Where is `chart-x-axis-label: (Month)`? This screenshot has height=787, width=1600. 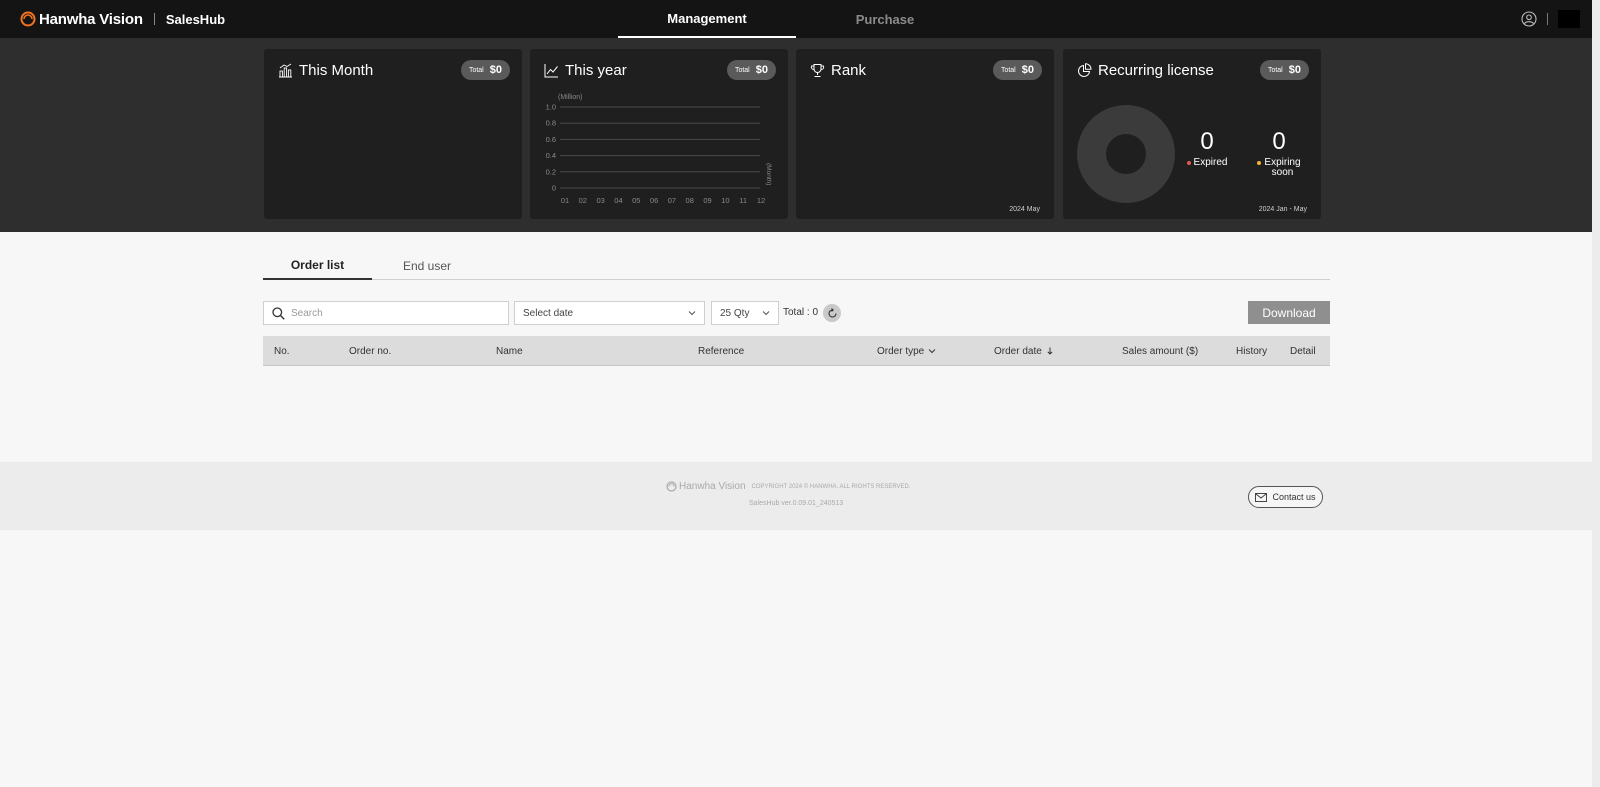
chart-x-axis-label: (Month) is located at coordinates (768, 174).